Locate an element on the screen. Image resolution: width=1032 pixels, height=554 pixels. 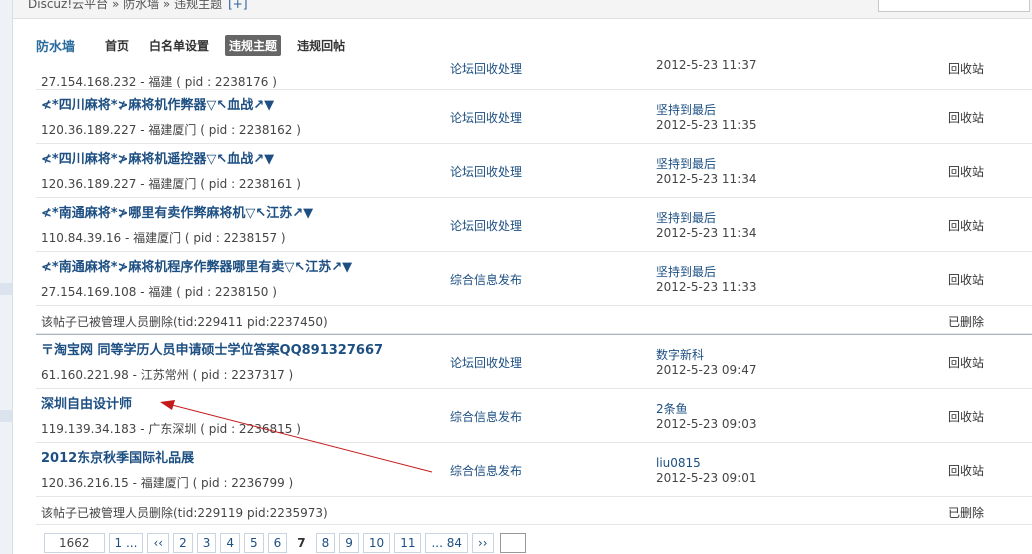
arrow-line is located at coordinates (302, 438).